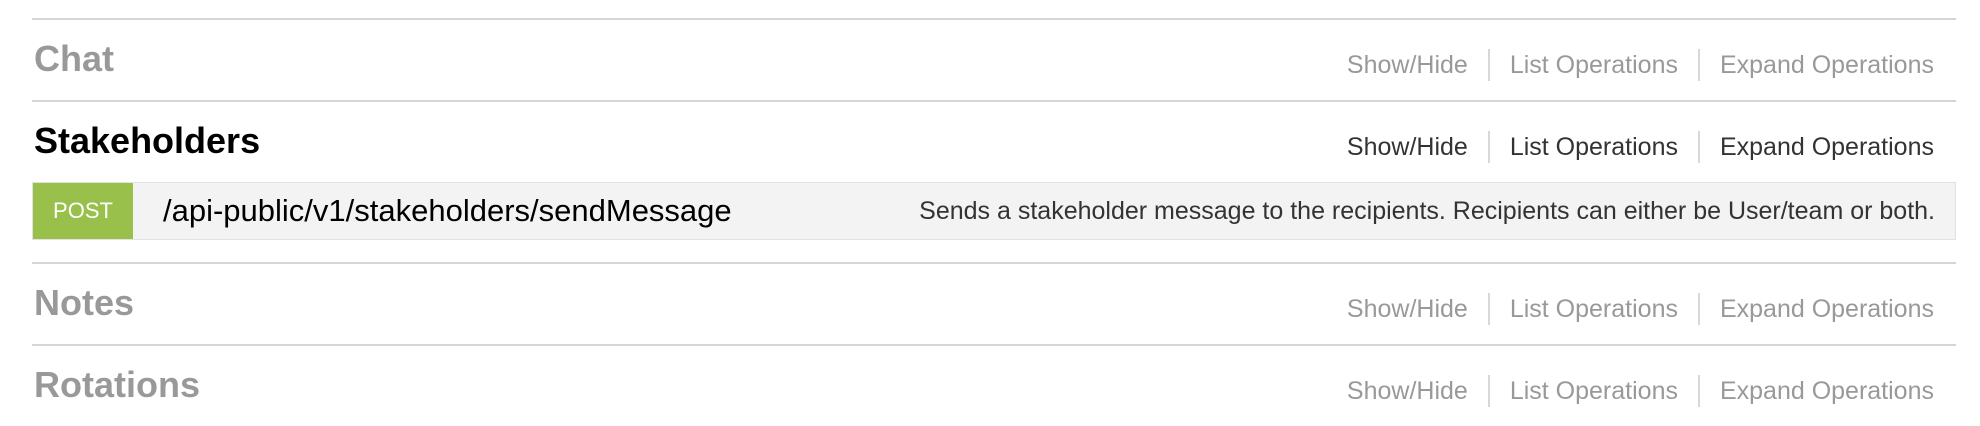 The height and width of the screenshot is (426, 1980). What do you see at coordinates (83, 211) in the screenshot?
I see `http-method-badge: POST` at bounding box center [83, 211].